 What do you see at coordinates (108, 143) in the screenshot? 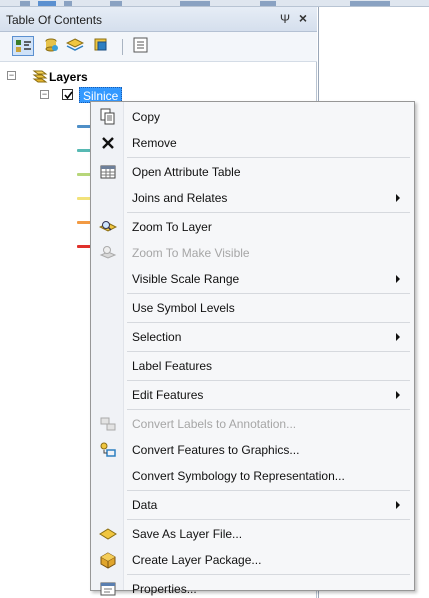
I see `remove-icon` at bounding box center [108, 143].